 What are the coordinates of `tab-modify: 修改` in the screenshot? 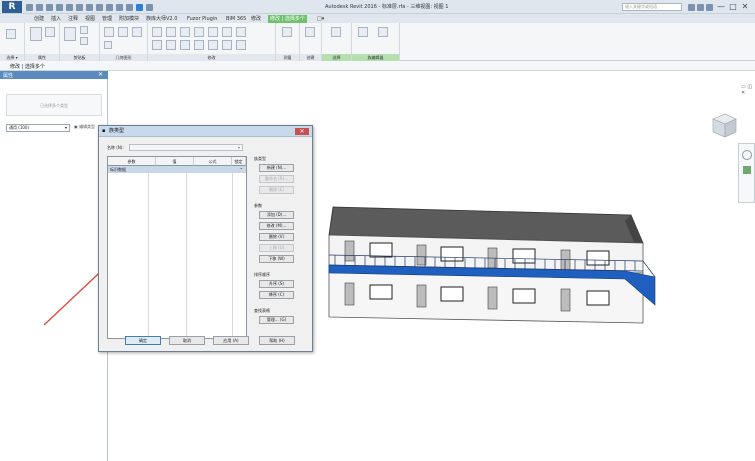 It's located at (256, 19).